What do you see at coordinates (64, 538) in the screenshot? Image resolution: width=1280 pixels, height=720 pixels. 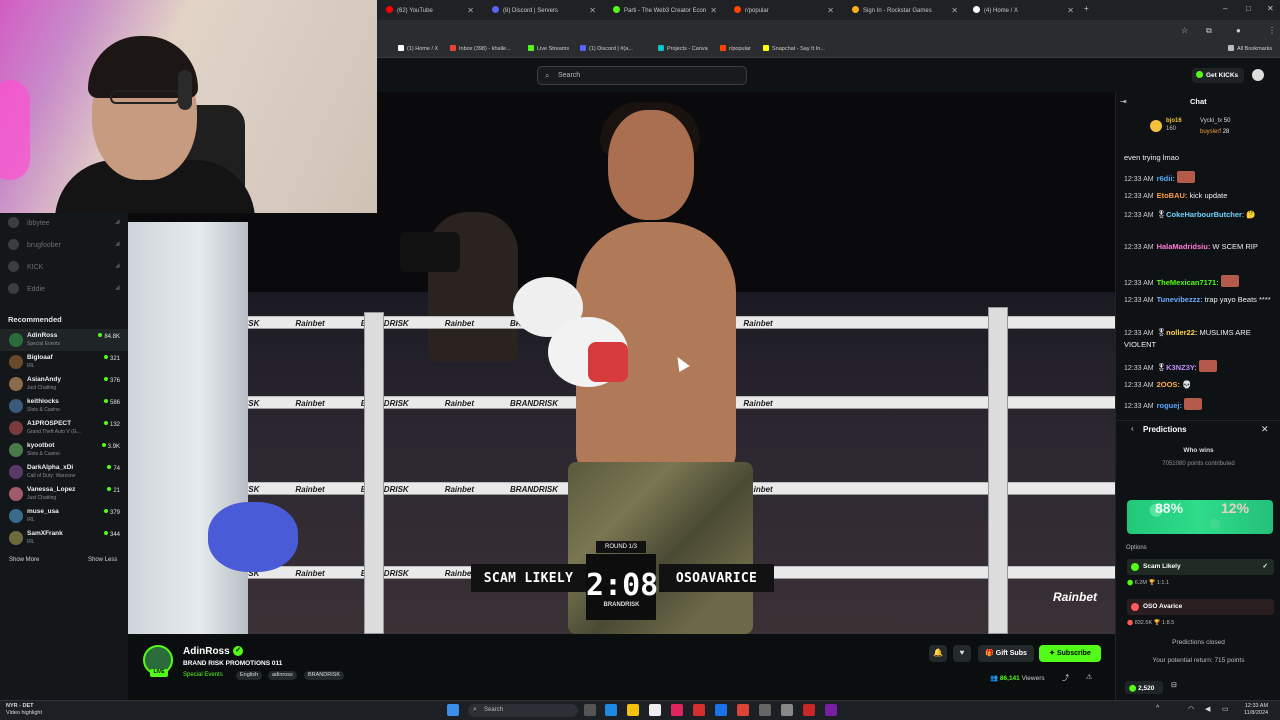 I see `recommended-channel: SamXFrank IRL 344` at bounding box center [64, 538].